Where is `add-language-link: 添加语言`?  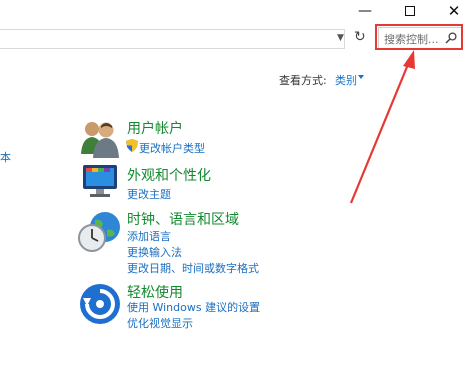
add-language-link: 添加语言 is located at coordinates (149, 236).